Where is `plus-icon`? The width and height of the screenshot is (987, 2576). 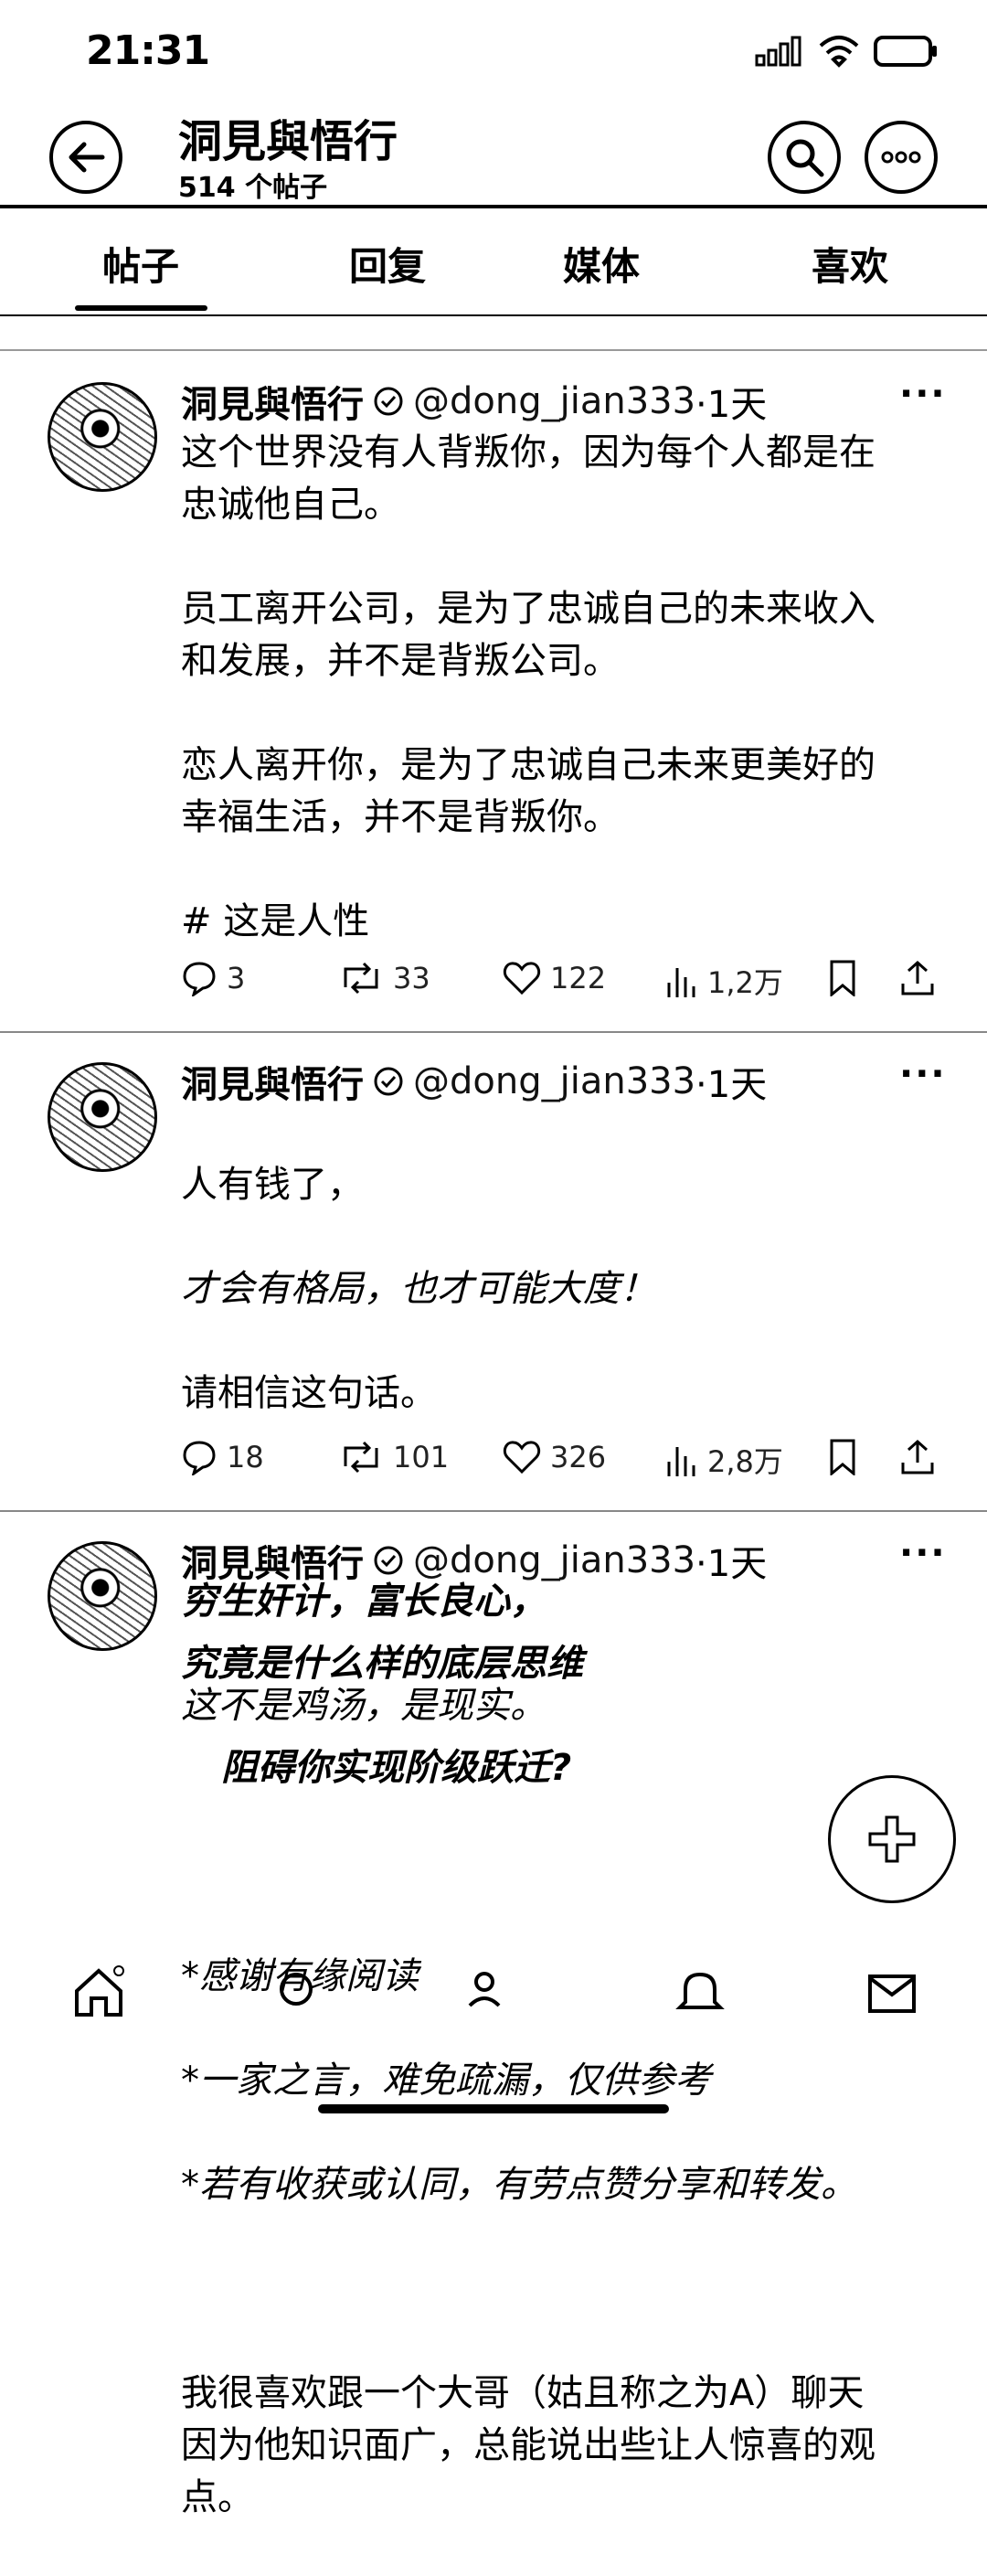
plus-icon is located at coordinates (892, 1839).